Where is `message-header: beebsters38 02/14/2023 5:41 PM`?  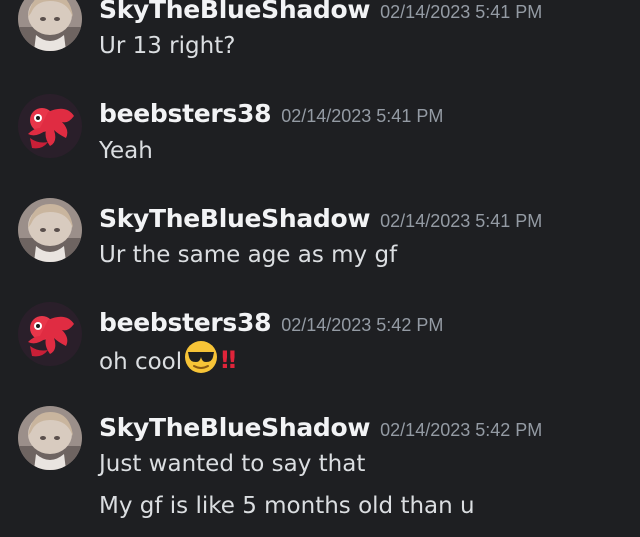 message-header: beebsters38 02/14/2023 5:41 PM is located at coordinates (271, 113).